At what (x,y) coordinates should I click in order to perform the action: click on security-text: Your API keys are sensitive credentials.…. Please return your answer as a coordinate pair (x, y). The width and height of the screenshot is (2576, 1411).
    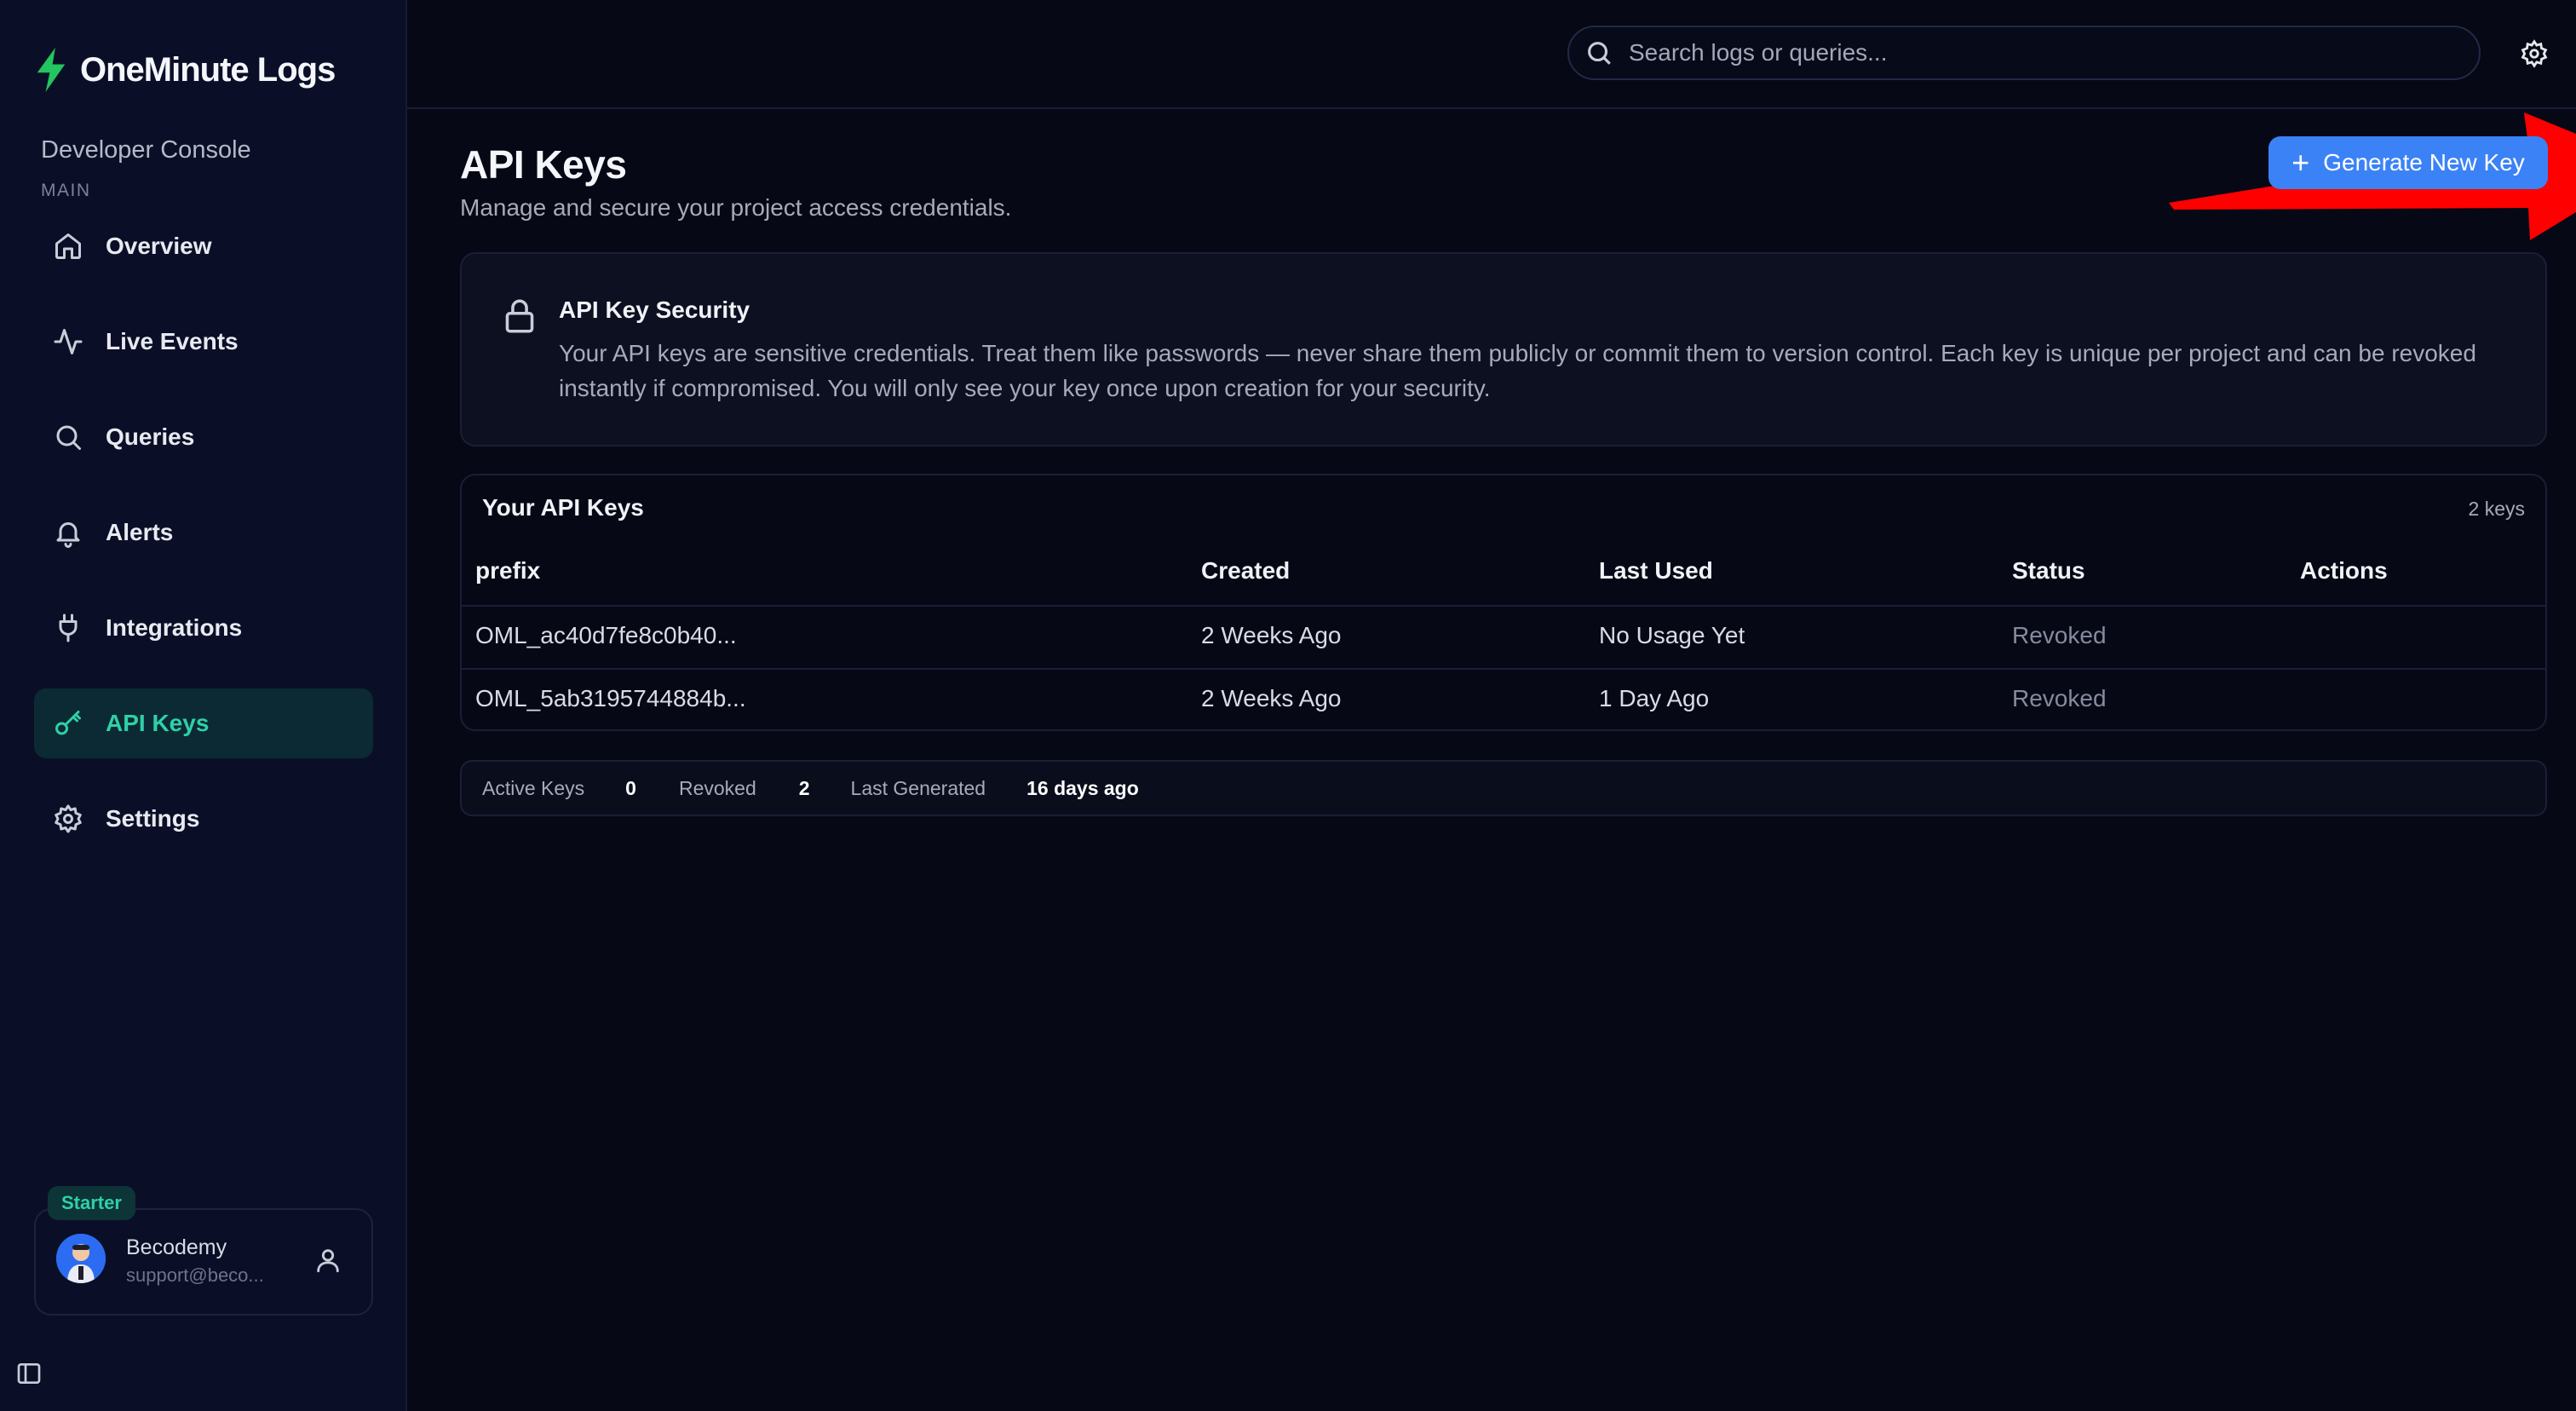
    Looking at the image, I should click on (1518, 370).